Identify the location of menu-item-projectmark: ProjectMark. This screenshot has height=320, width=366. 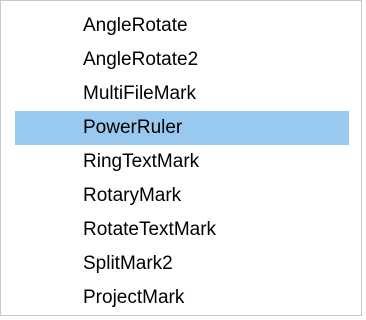
(182, 298).